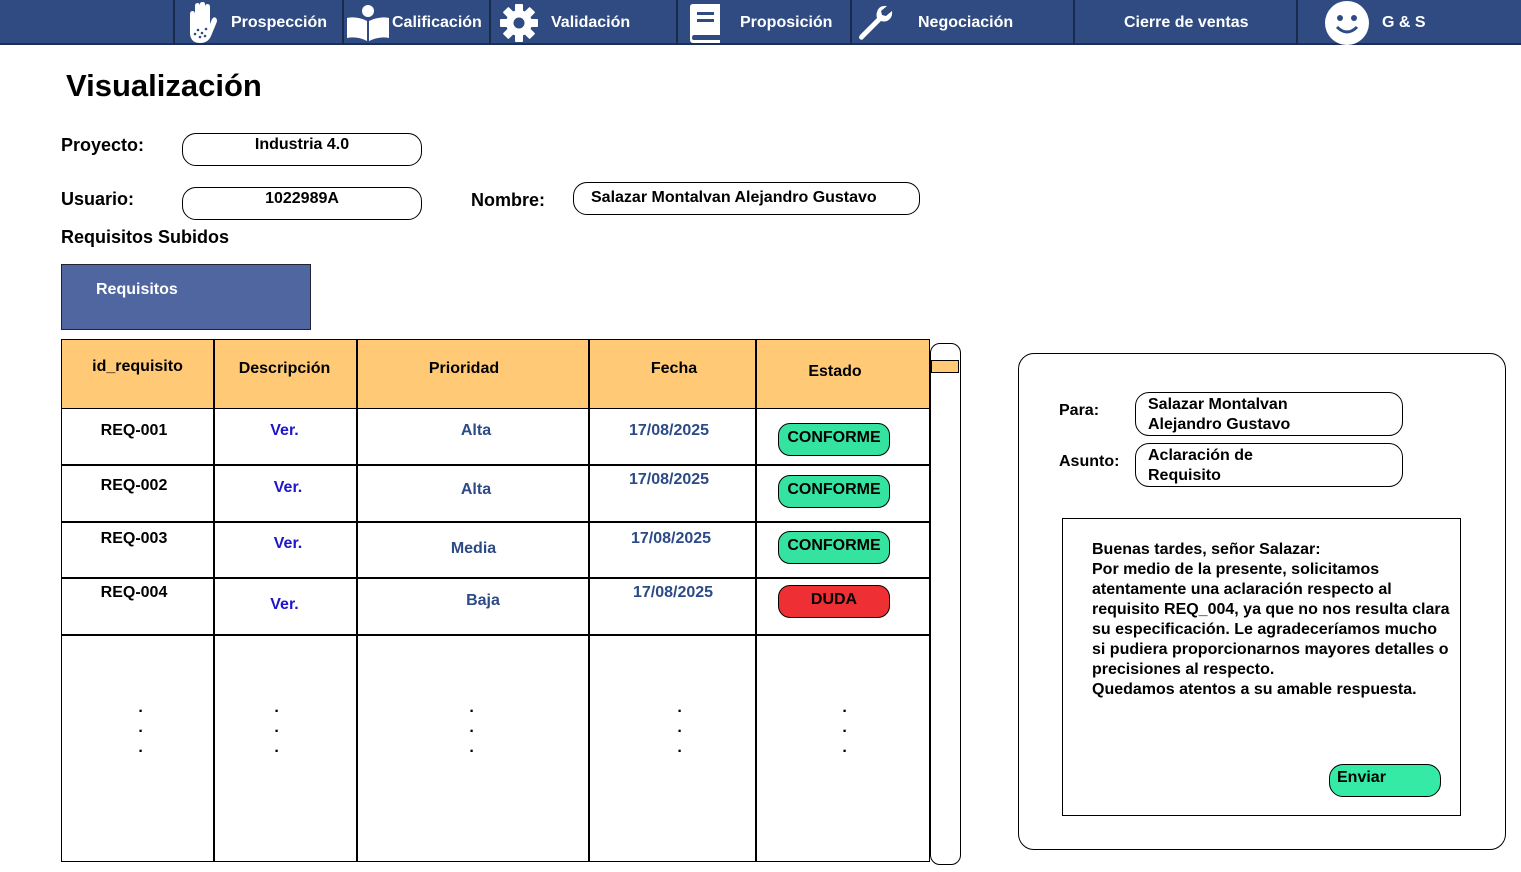  I want to click on nav-item-cierre-de-ventas: Cierre de ventas, so click(1209, 22).